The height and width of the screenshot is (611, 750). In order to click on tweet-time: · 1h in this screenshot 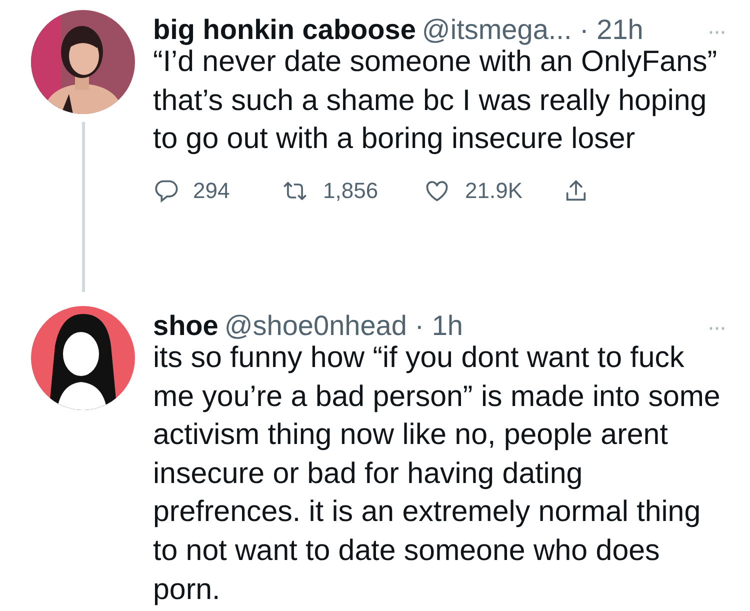, I will do `click(438, 326)`.